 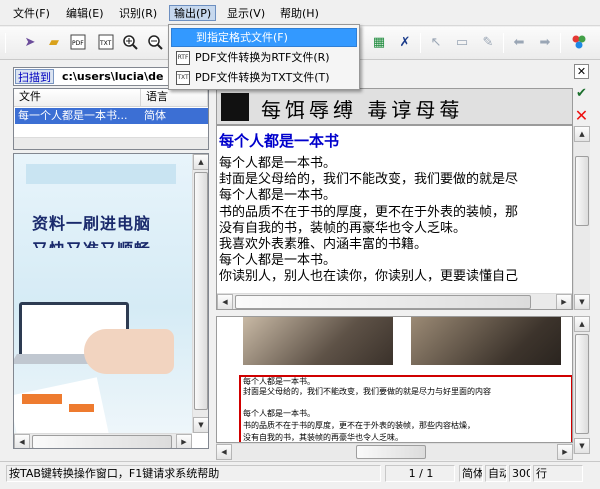 I want to click on column-language: 语言, so click(x=174, y=98).